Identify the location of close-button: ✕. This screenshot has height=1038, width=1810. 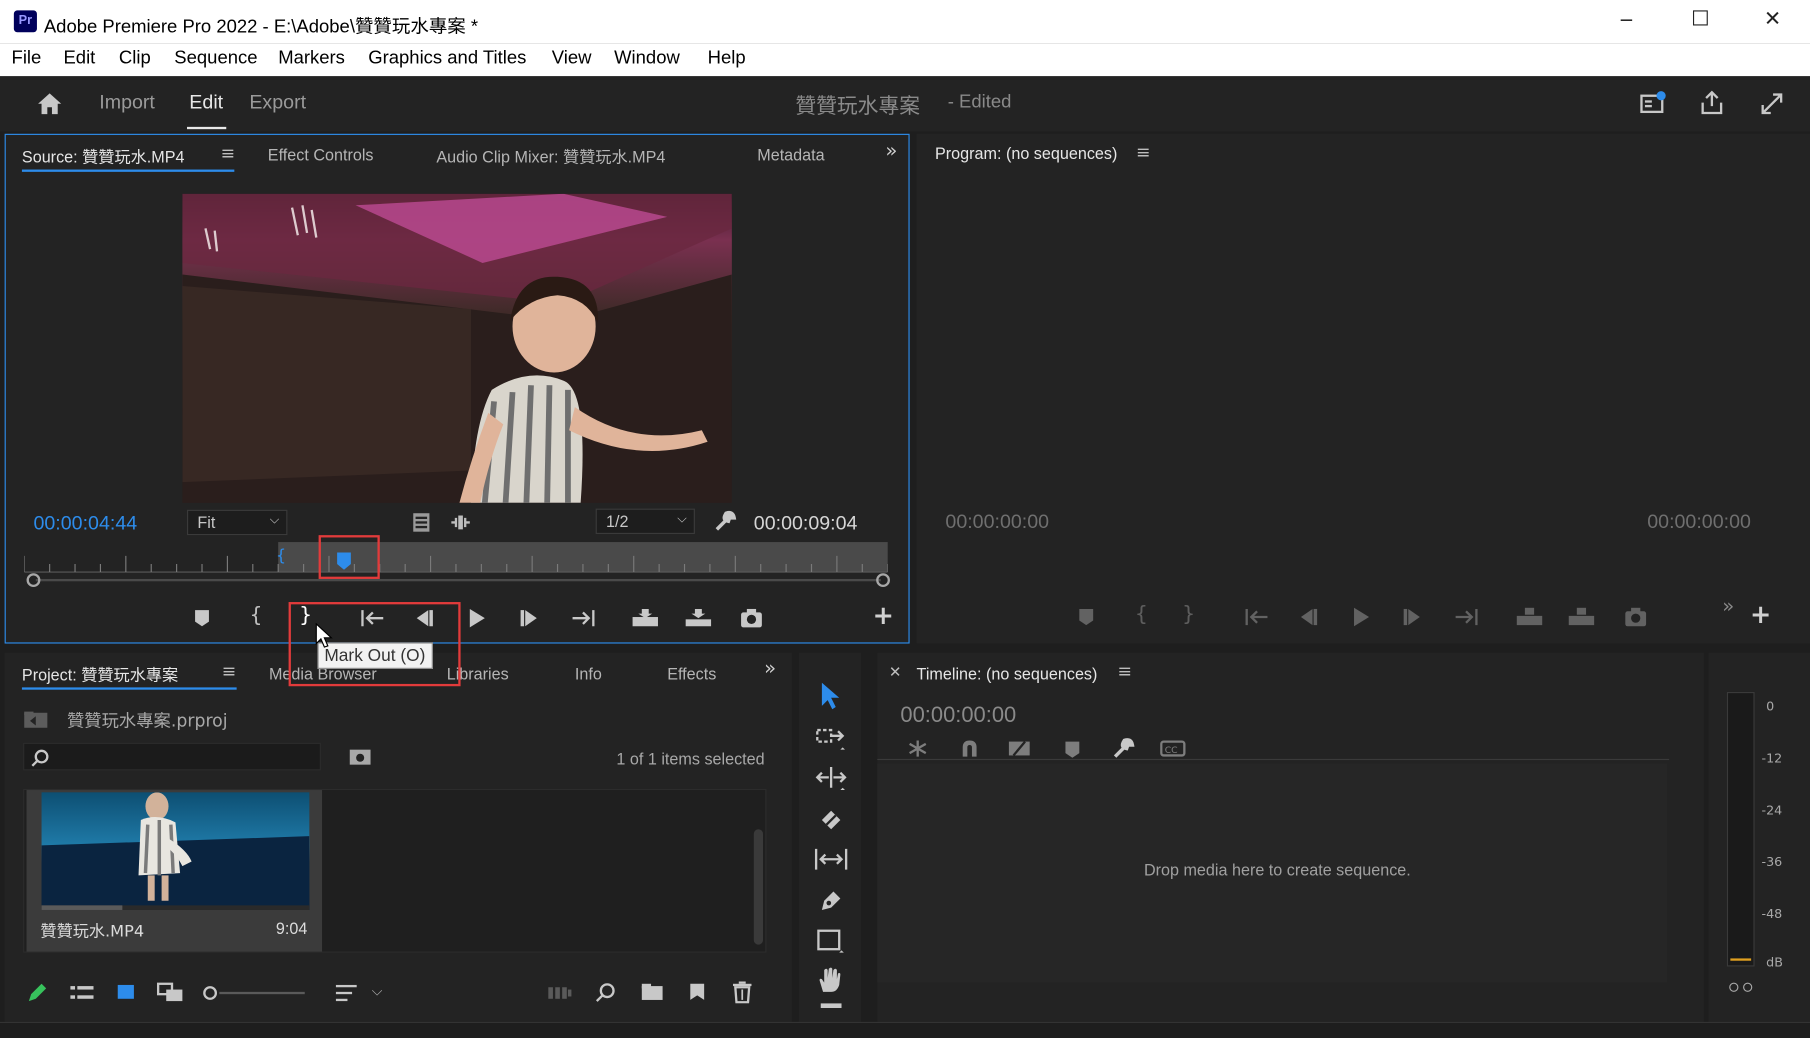
(1772, 19).